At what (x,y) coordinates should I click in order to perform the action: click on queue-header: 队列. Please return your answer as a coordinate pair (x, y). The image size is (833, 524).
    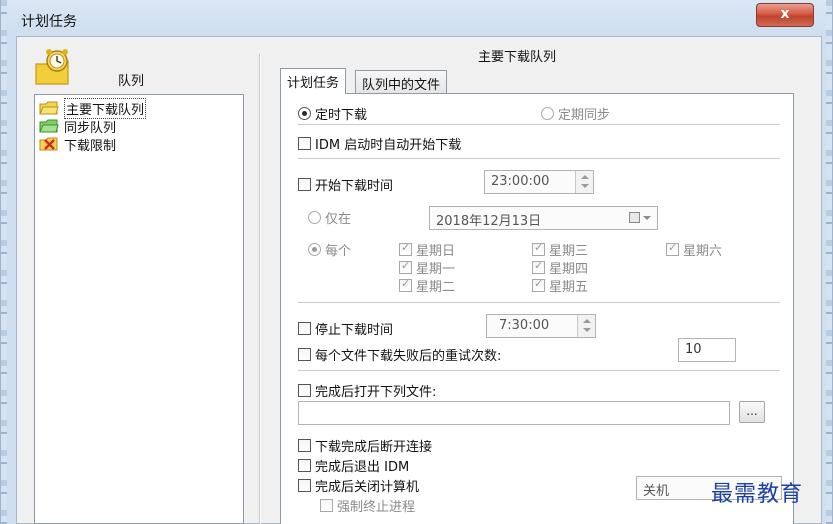
    Looking at the image, I should click on (131, 81).